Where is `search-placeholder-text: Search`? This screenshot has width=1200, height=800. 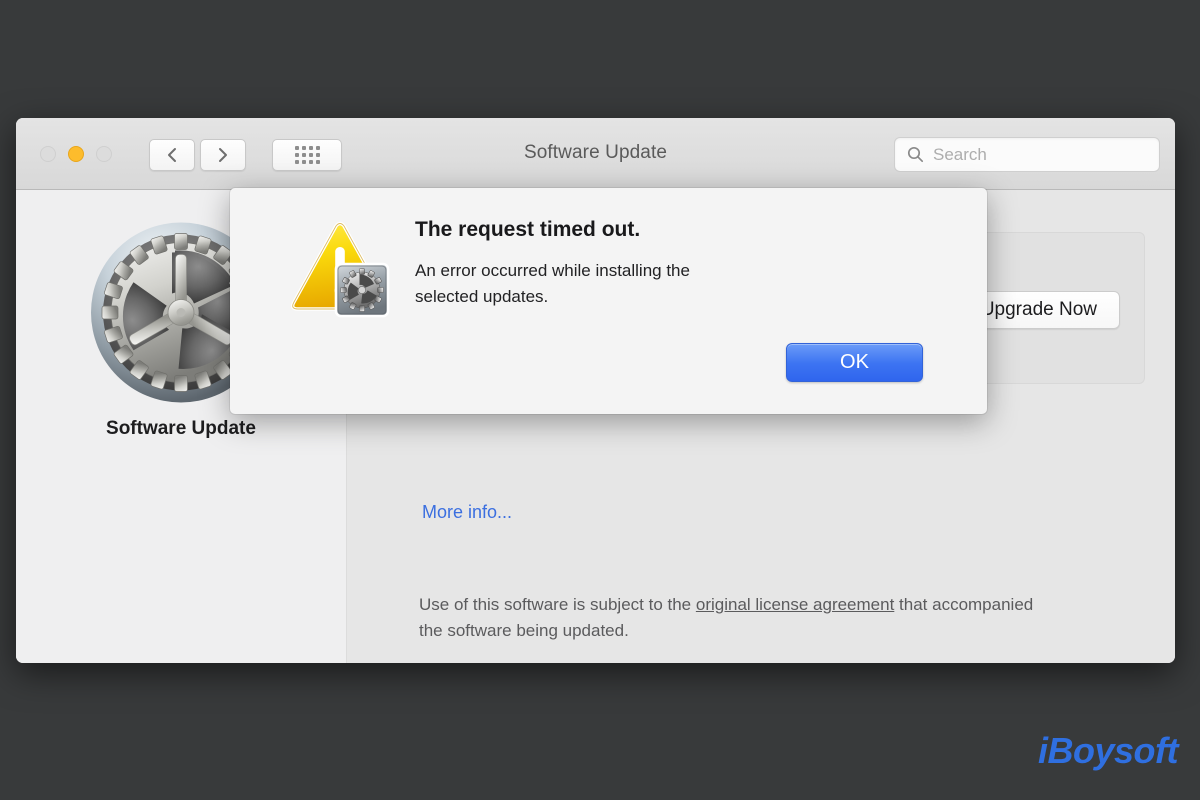 search-placeholder-text: Search is located at coordinates (960, 154).